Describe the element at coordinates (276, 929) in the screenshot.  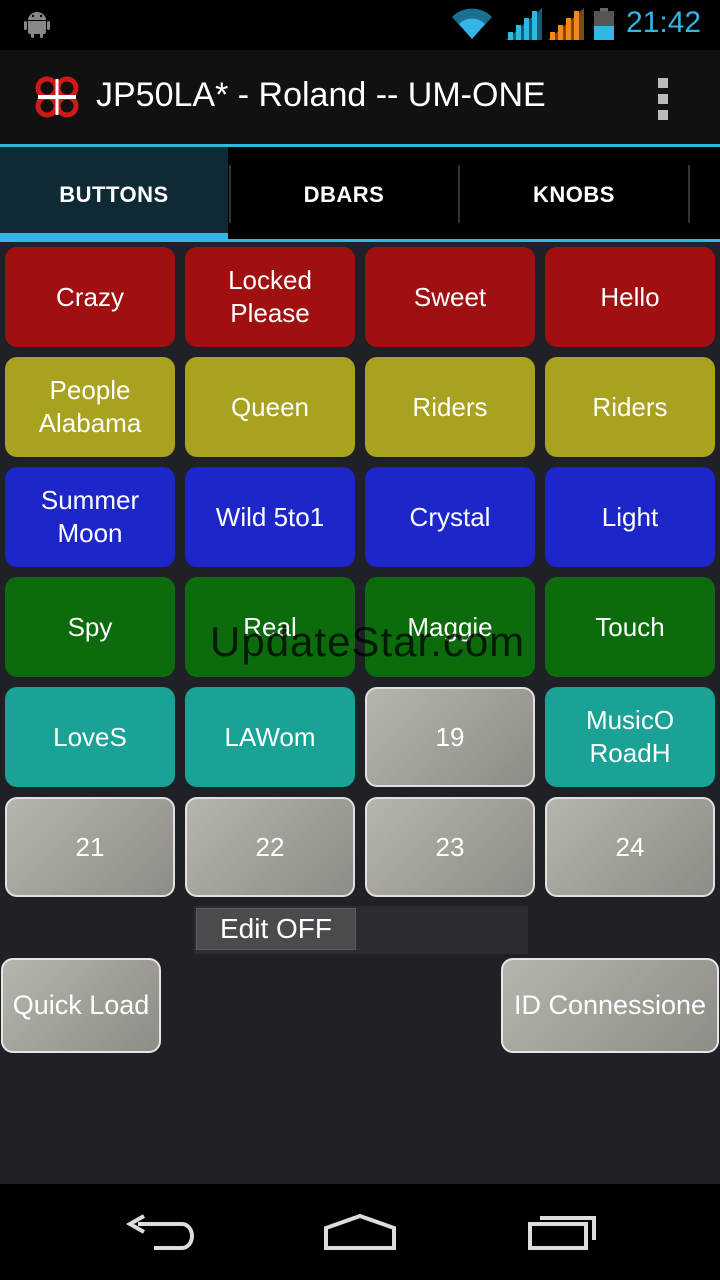
I see `edit-toggle-button: Edit OFF` at that location.